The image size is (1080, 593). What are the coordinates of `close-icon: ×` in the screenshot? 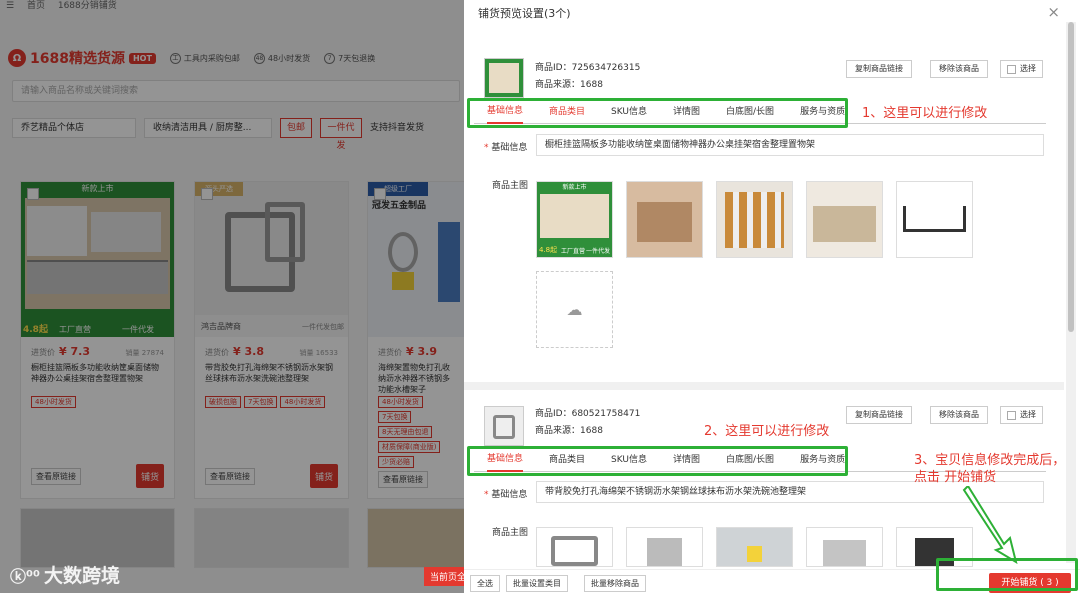 It's located at (1053, 12).